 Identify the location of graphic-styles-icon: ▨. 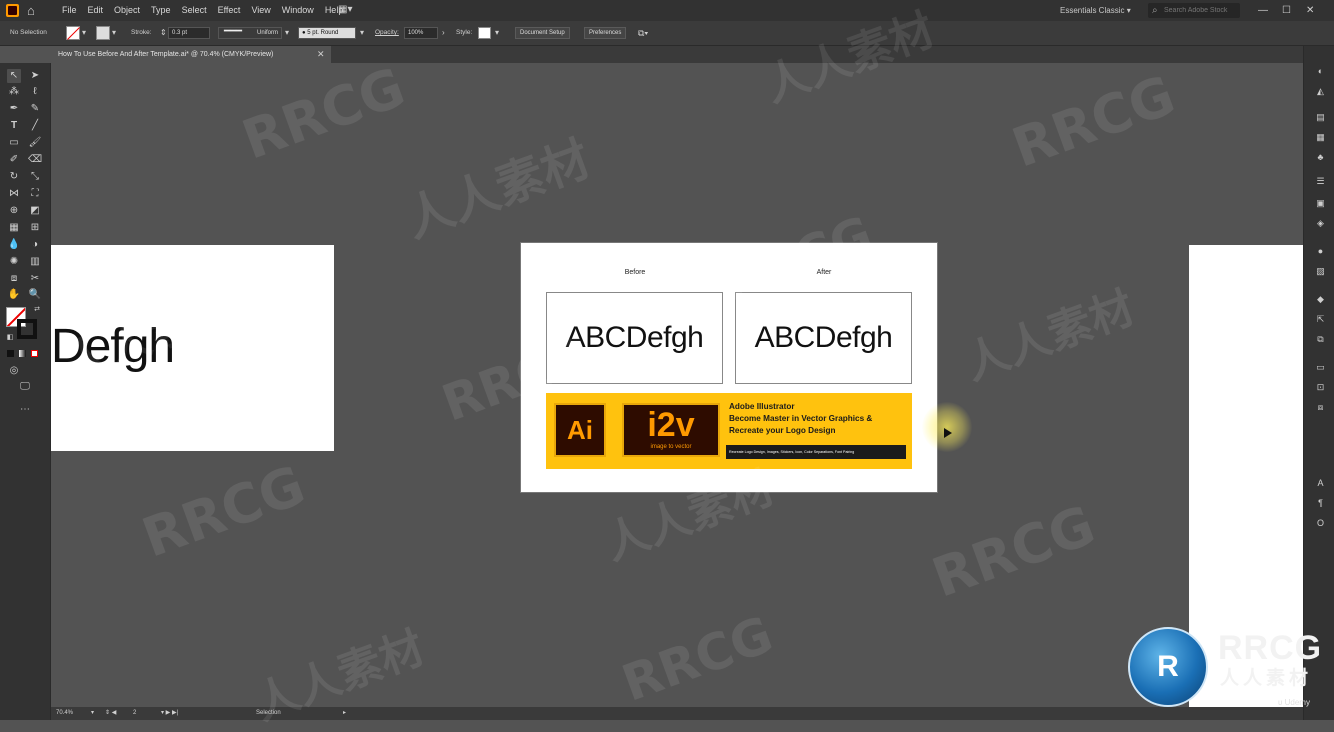
(1320, 271).